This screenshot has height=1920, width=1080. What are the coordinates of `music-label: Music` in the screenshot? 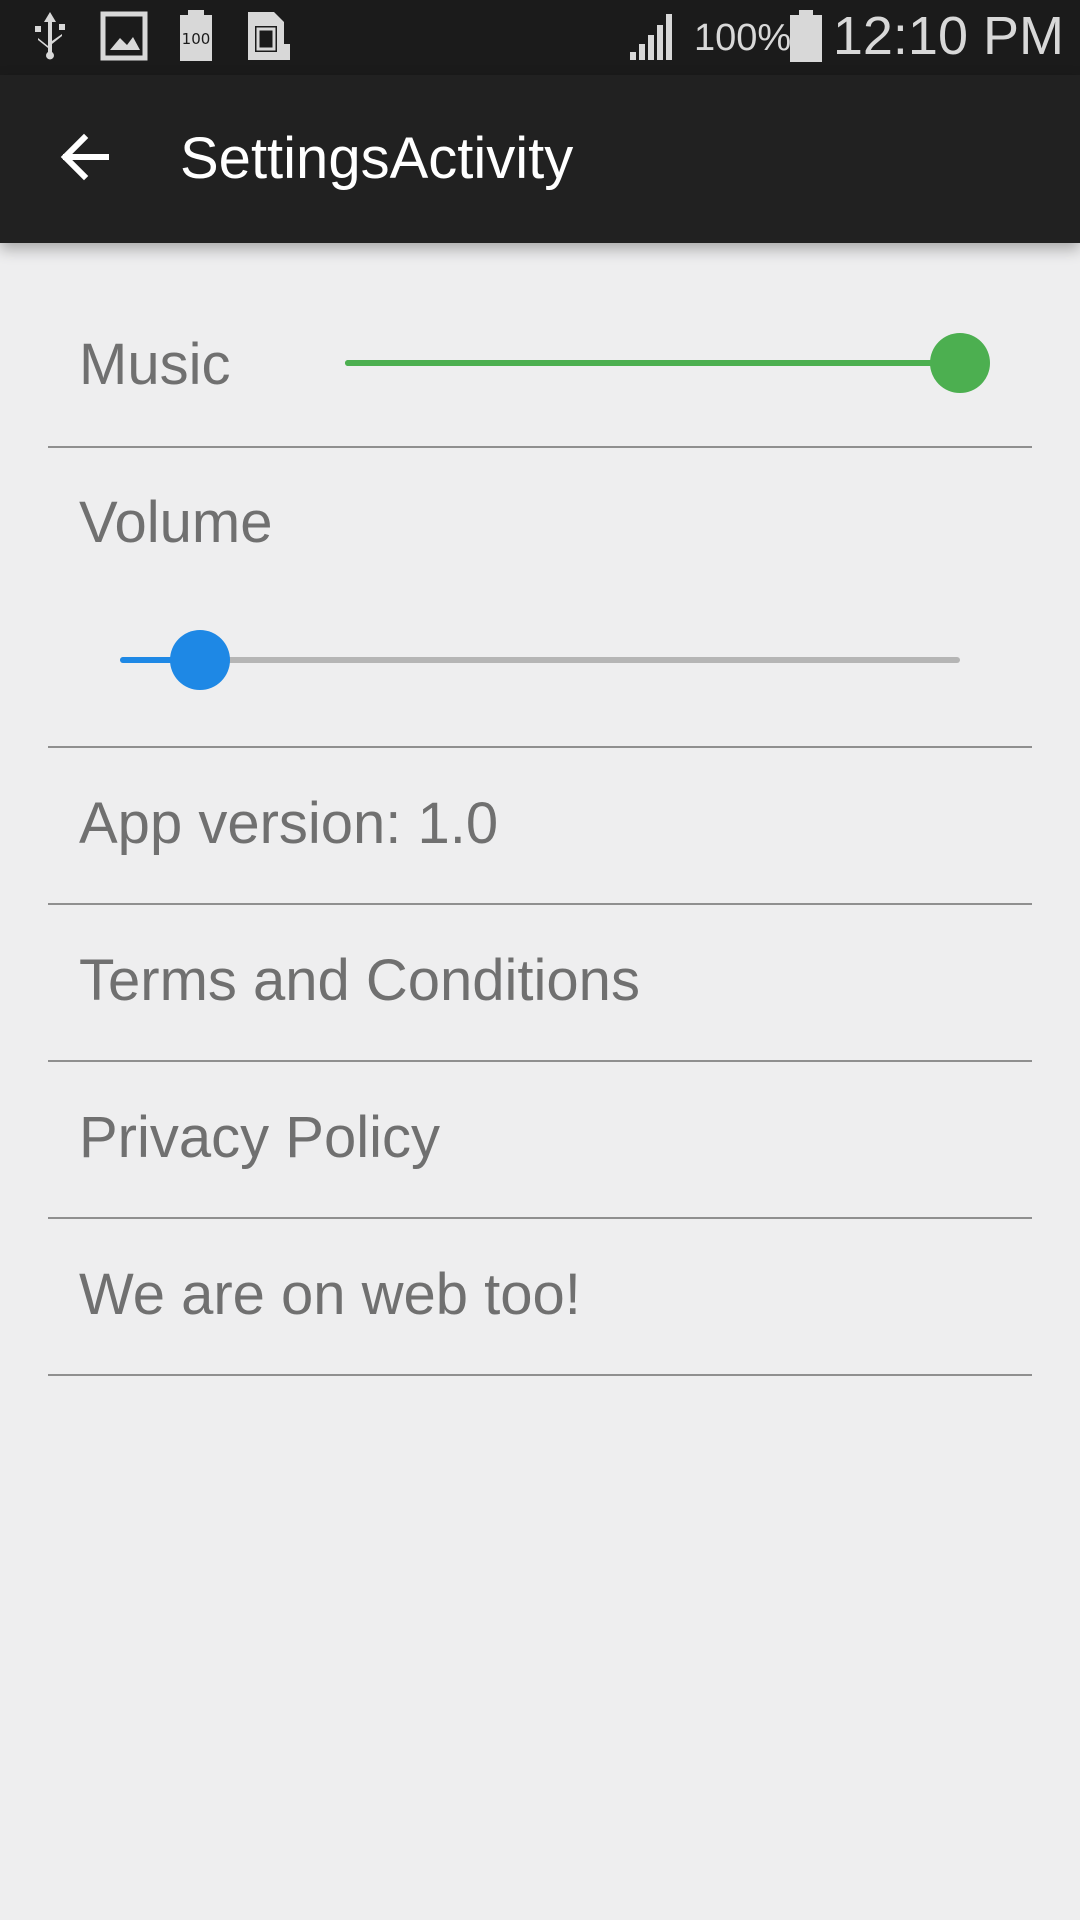 It's located at (155, 364).